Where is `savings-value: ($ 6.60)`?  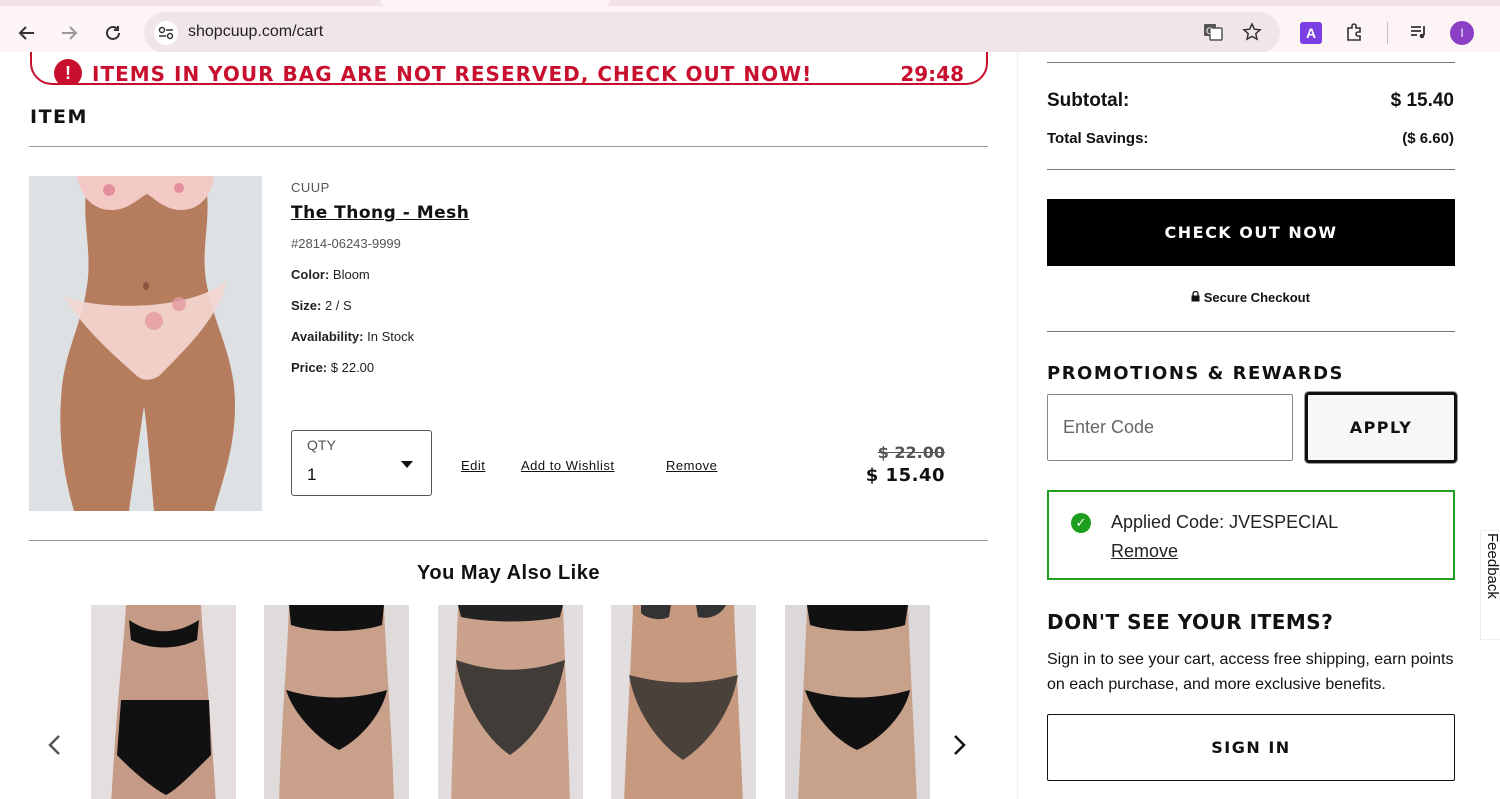 savings-value: ($ 6.60) is located at coordinates (1428, 138).